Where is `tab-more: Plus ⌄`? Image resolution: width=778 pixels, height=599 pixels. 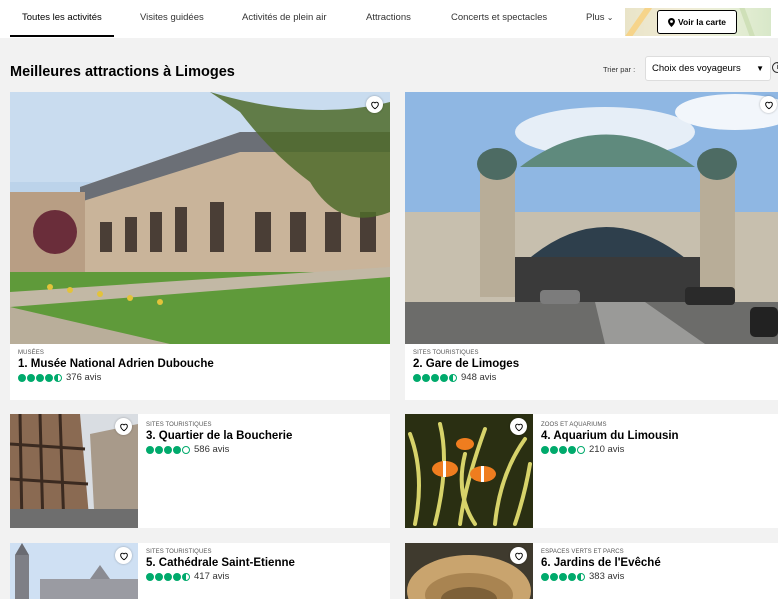 tab-more: Plus ⌄ is located at coordinates (599, 17).